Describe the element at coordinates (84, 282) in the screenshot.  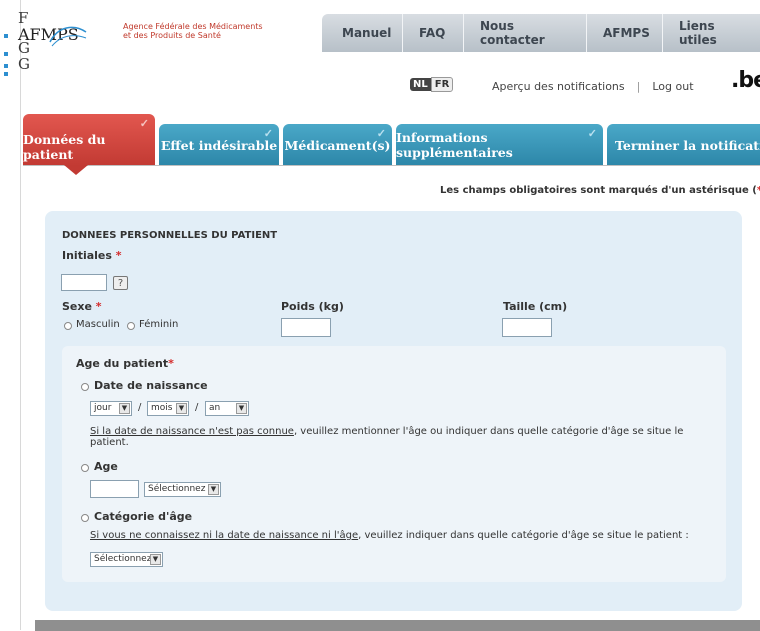
I see `initials-input` at that location.